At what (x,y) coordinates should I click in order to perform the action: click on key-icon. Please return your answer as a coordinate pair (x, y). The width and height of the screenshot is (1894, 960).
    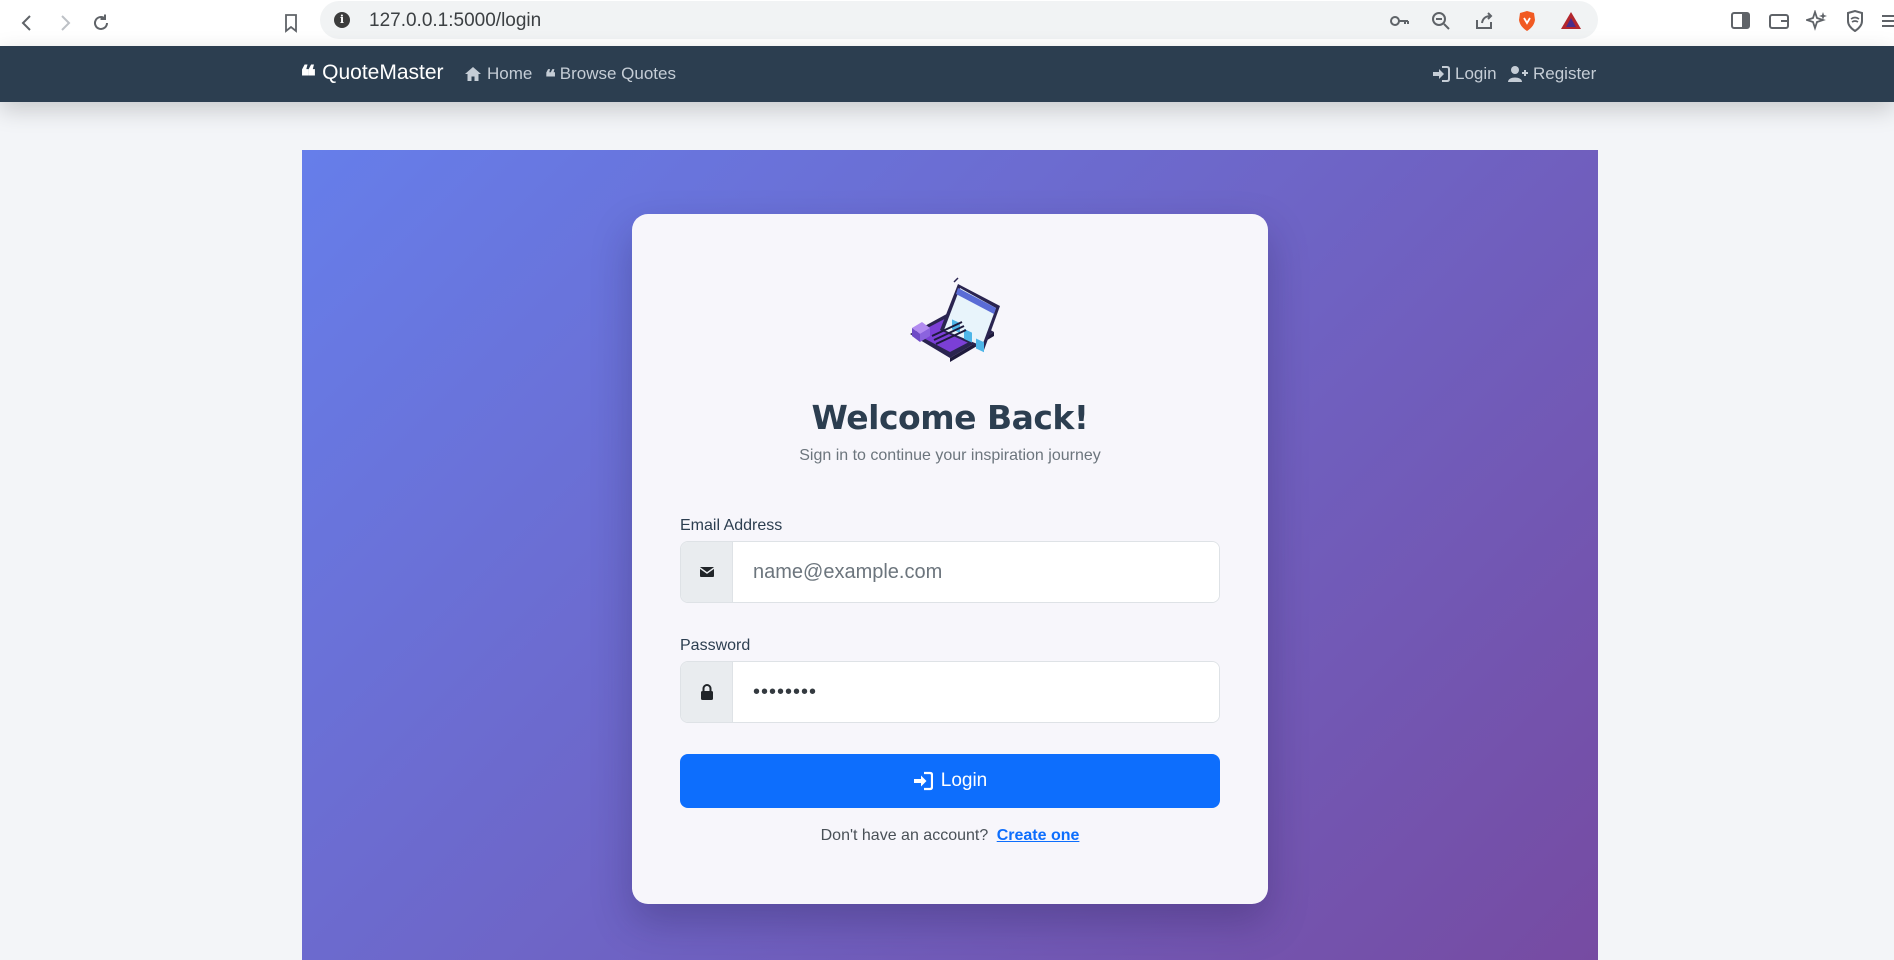
    Looking at the image, I should click on (1399, 21).